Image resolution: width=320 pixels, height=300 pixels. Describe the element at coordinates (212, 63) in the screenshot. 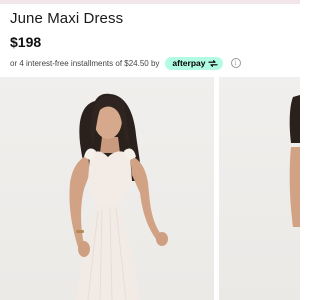

I see `afterpay-arrows-icon` at that location.